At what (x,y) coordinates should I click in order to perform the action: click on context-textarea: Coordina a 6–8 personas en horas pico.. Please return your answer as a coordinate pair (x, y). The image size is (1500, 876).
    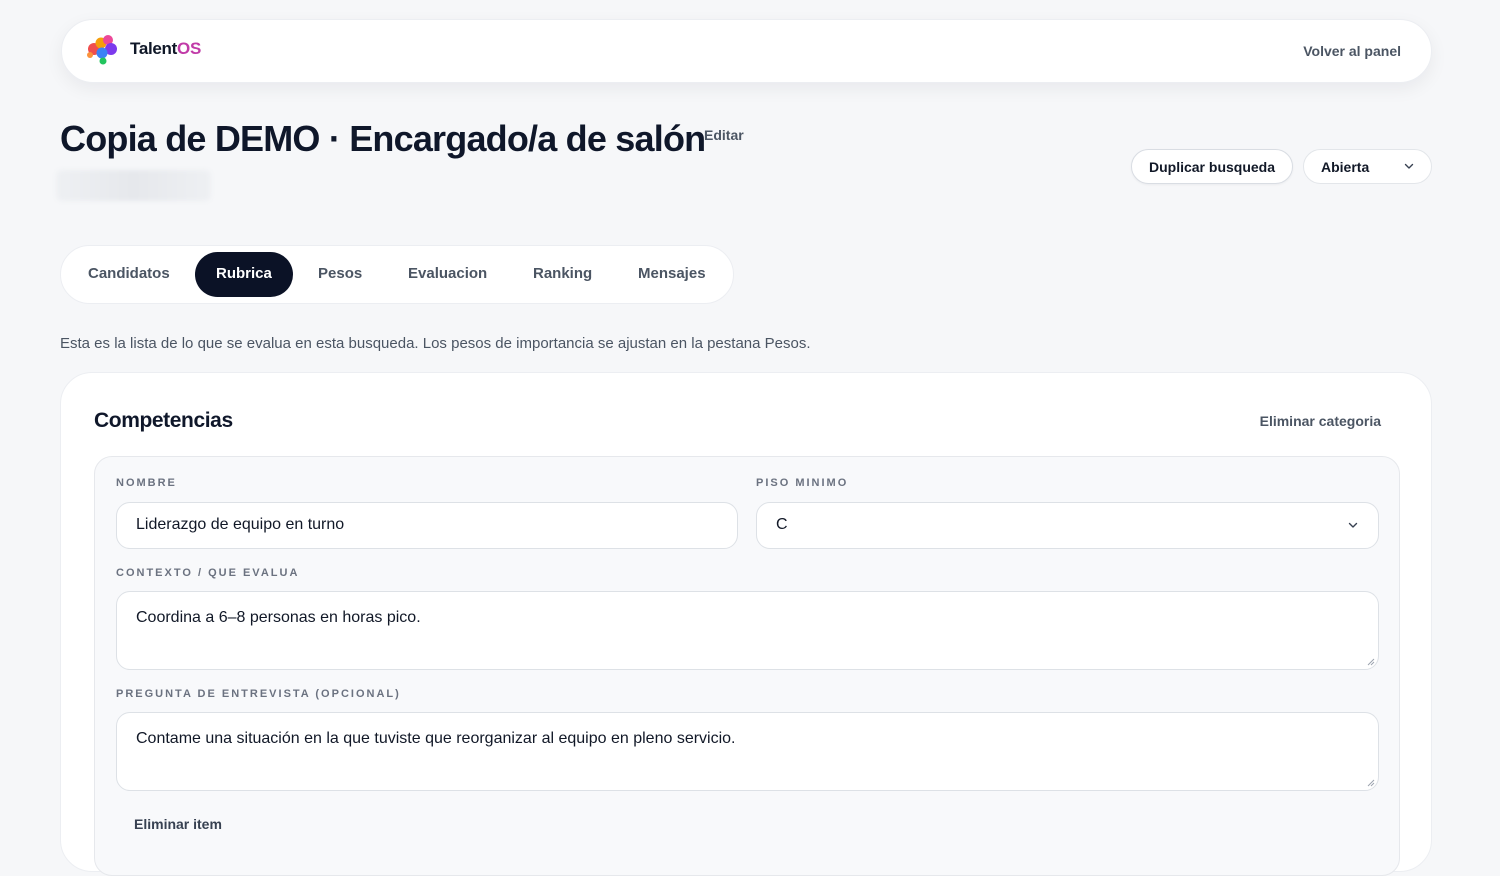
    Looking at the image, I should click on (747, 630).